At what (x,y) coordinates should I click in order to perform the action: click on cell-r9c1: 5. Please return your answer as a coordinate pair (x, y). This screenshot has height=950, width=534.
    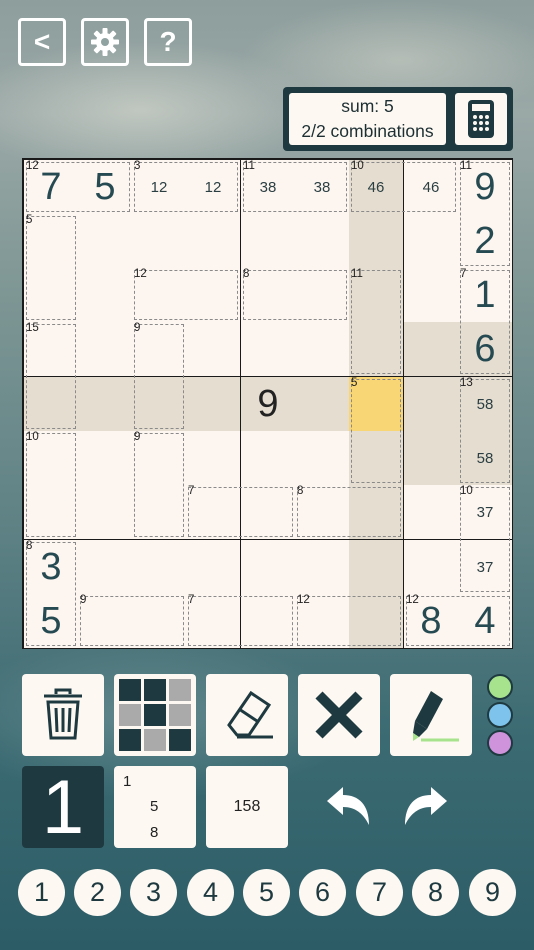
    Looking at the image, I should click on (51, 621).